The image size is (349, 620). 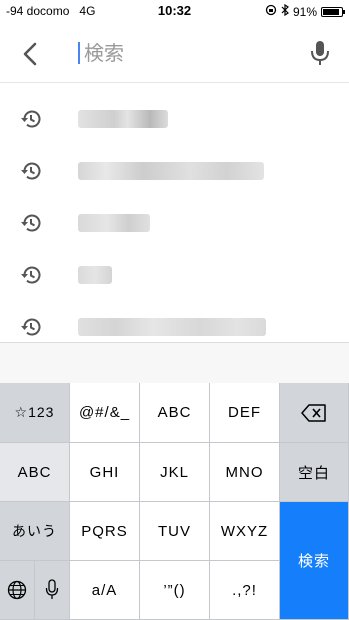 I want to click on back-button, so click(x=30, y=54).